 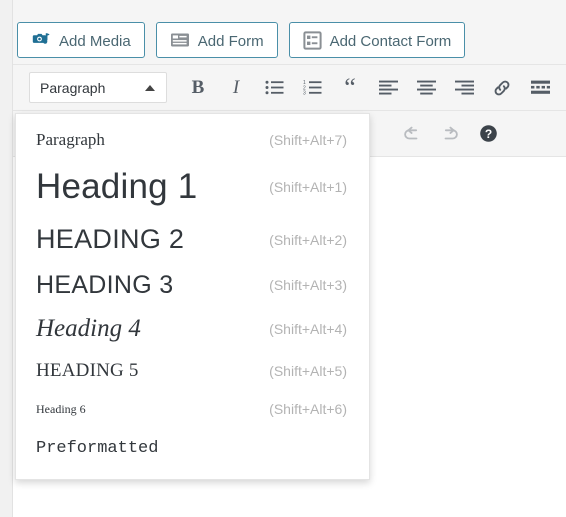 What do you see at coordinates (192, 239) in the screenshot?
I see `format-menu-item-heading-2: Heading 2 (Shift+Alt+2)` at bounding box center [192, 239].